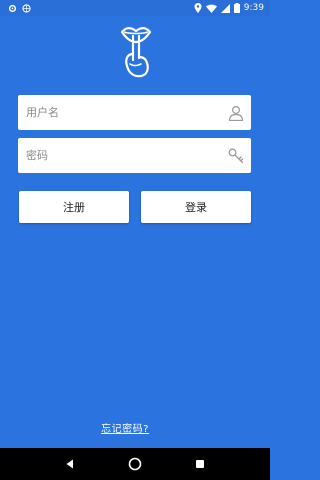 This screenshot has width=320, height=480. Describe the element at coordinates (196, 207) in the screenshot. I see `login-button: 登录` at that location.